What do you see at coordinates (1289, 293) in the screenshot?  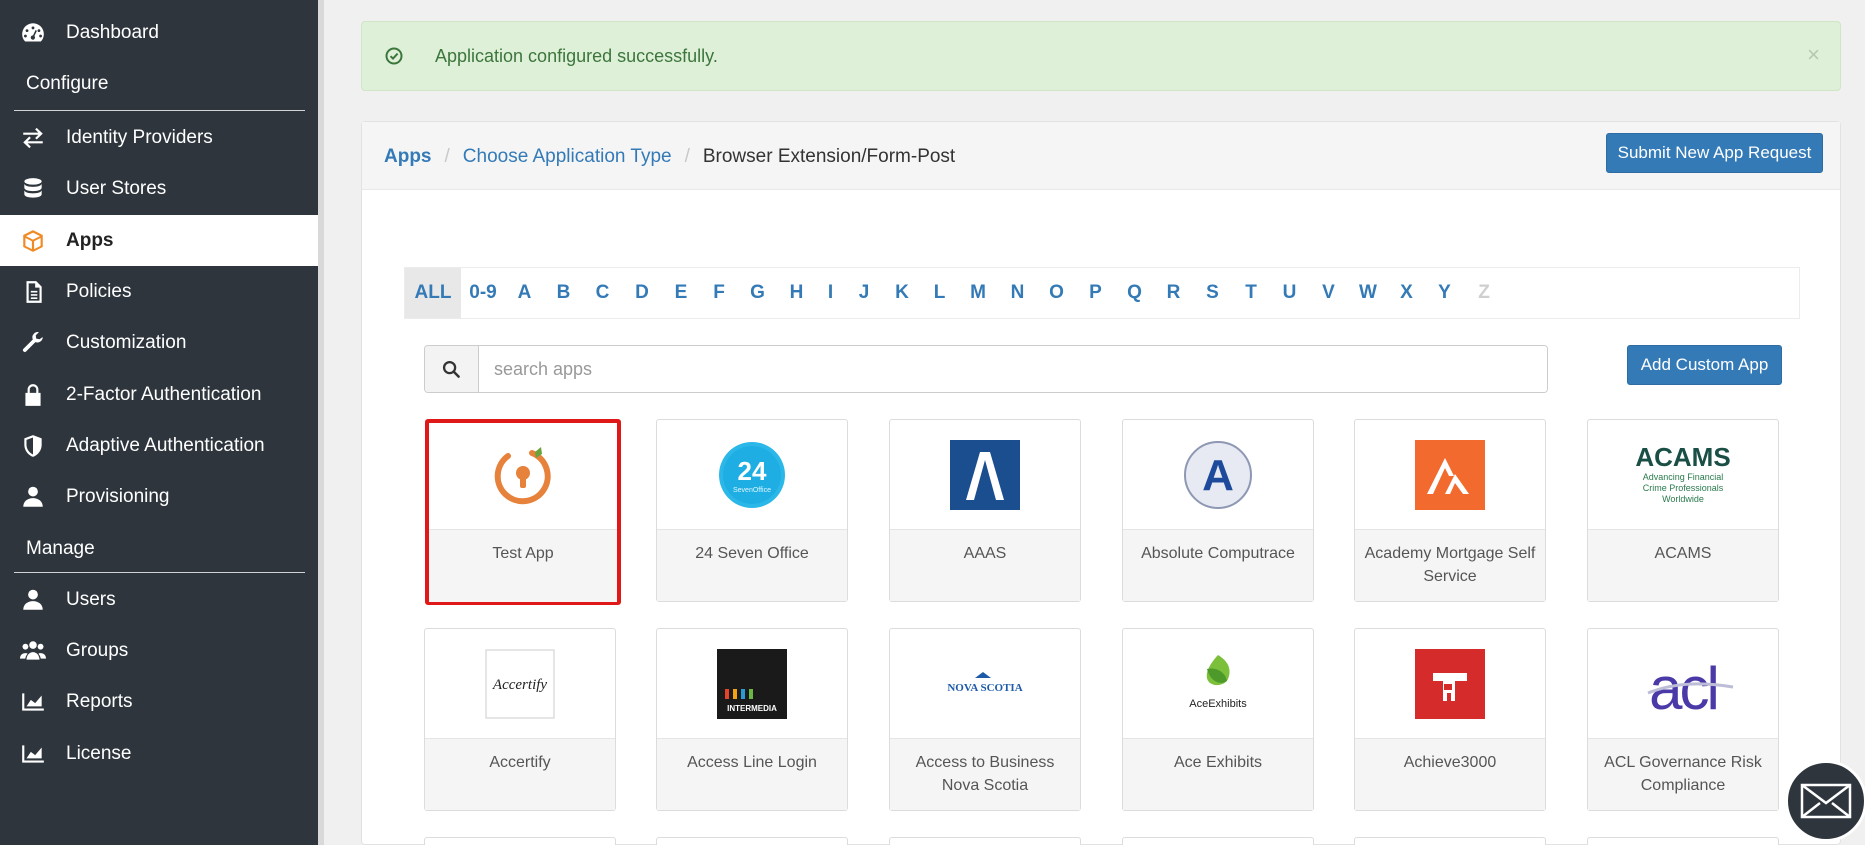 I see `filter-letter-u: U` at bounding box center [1289, 293].